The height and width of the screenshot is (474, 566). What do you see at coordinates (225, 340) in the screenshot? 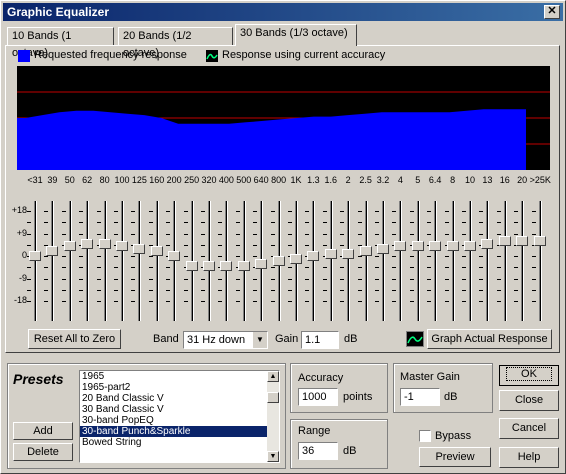
I see `band-select: 31 Hz down ▼` at bounding box center [225, 340].